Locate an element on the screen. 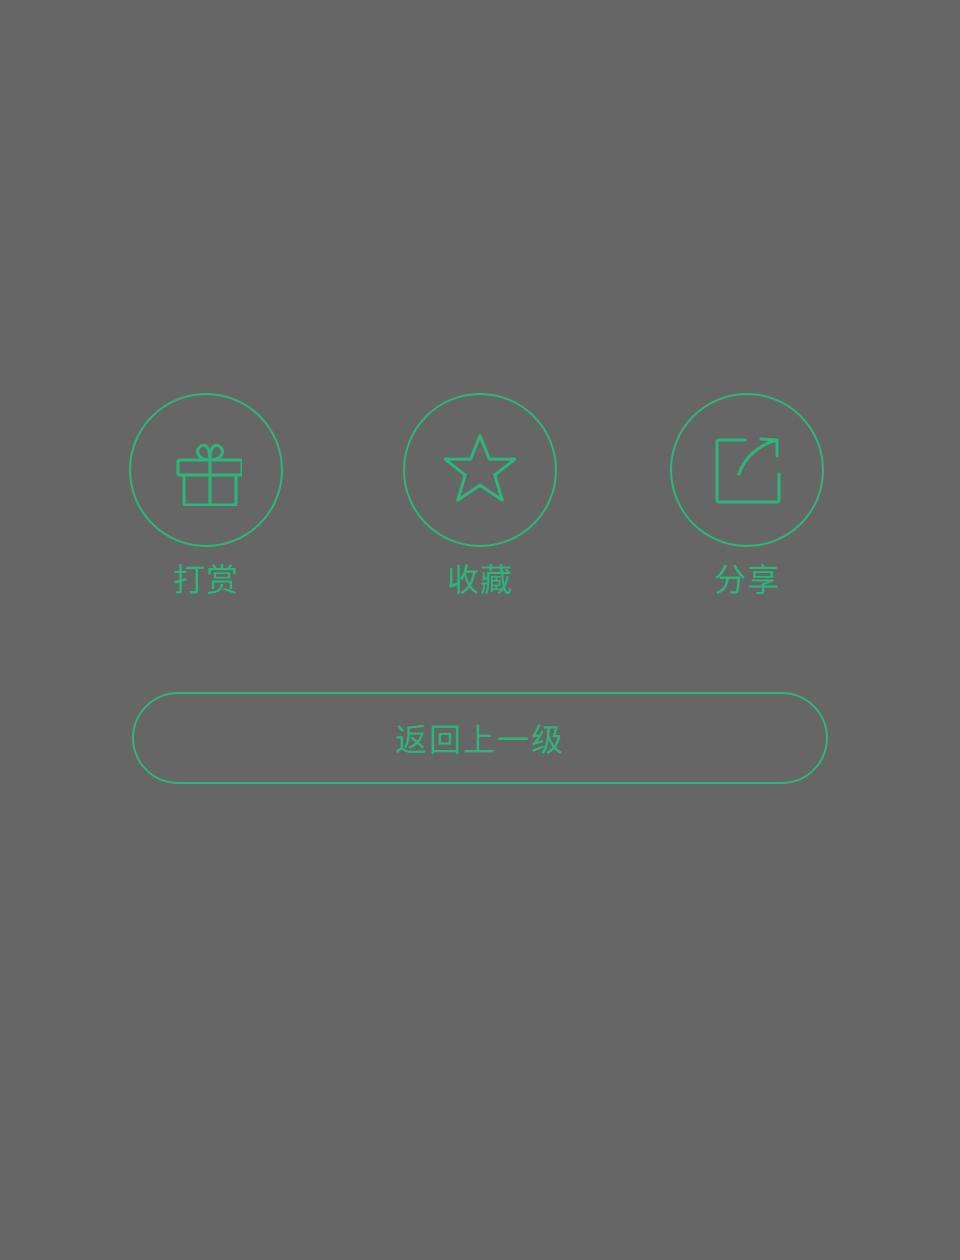  favorite-button is located at coordinates (480, 470).